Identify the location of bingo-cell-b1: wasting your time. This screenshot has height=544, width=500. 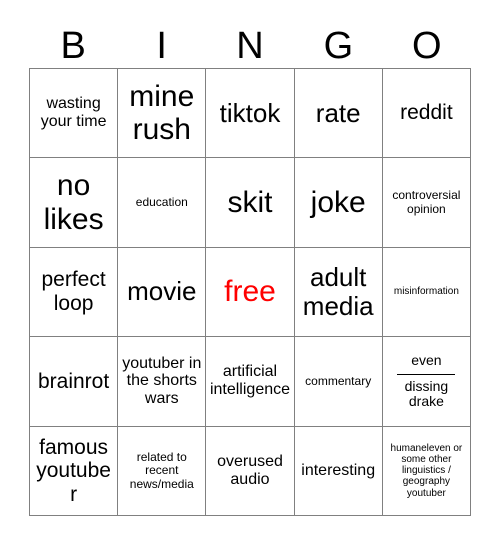
(74, 114).